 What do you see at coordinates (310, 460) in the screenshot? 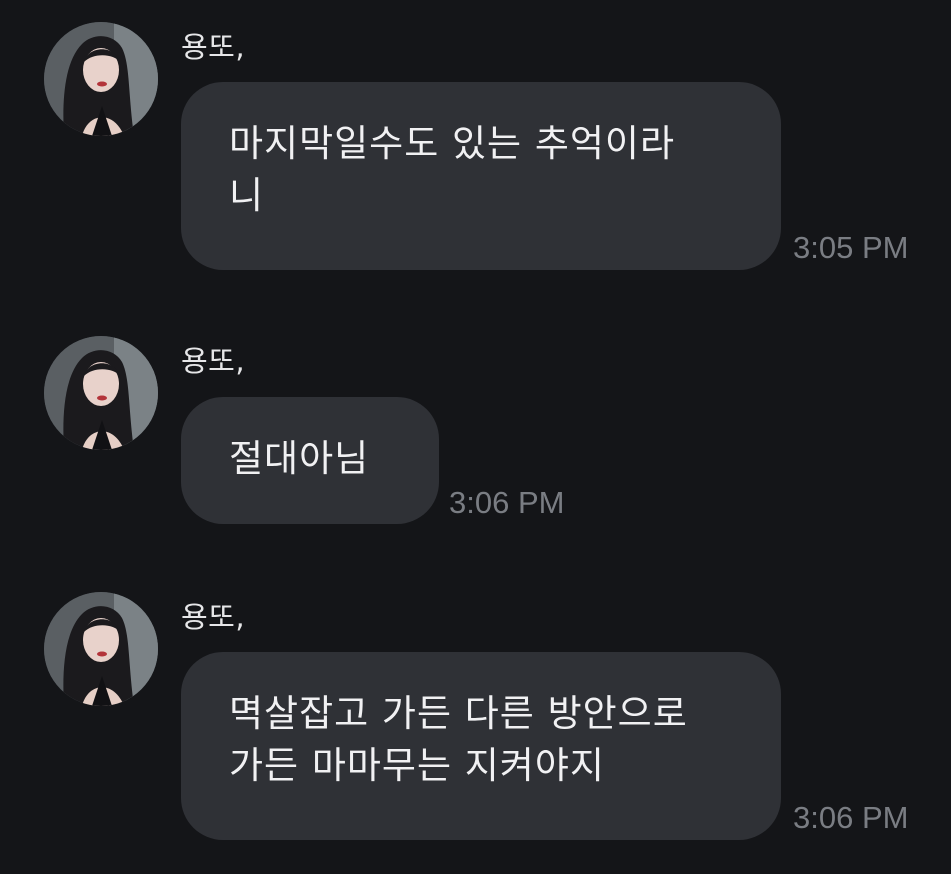
I see `message-bubble: 절대아님` at bounding box center [310, 460].